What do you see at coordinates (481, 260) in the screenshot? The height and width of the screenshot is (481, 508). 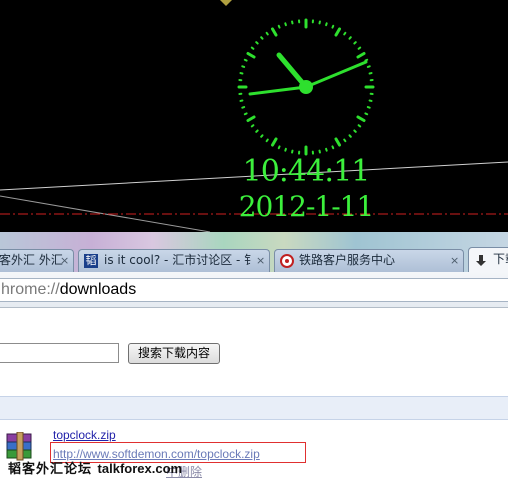 I see `download-arrow-icon` at bounding box center [481, 260].